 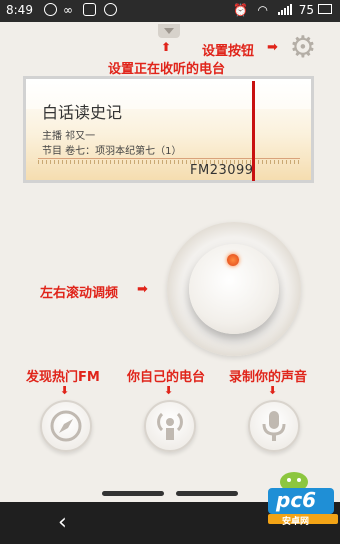 I want to click on check-icon, so click(x=110, y=9).